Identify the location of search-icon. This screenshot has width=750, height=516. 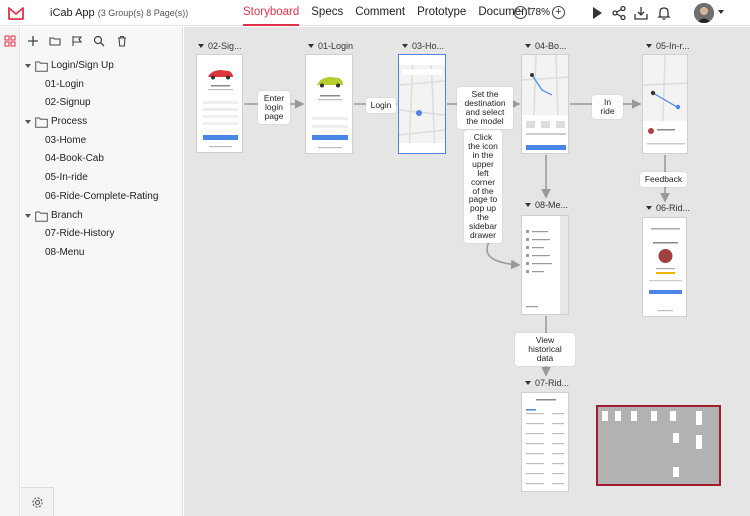
(99, 41).